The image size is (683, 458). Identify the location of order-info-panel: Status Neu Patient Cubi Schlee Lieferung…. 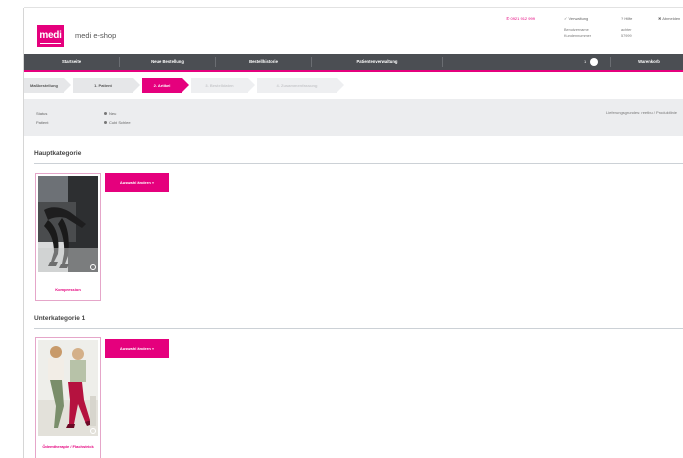
(353, 117).